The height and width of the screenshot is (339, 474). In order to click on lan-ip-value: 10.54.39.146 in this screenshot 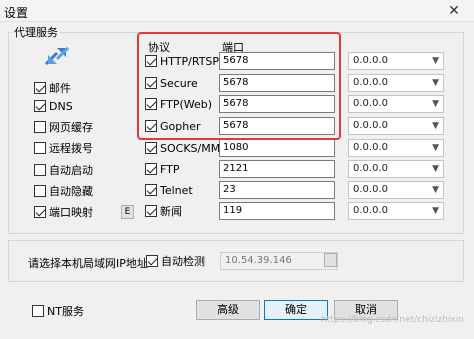, I will do `click(258, 260)`.